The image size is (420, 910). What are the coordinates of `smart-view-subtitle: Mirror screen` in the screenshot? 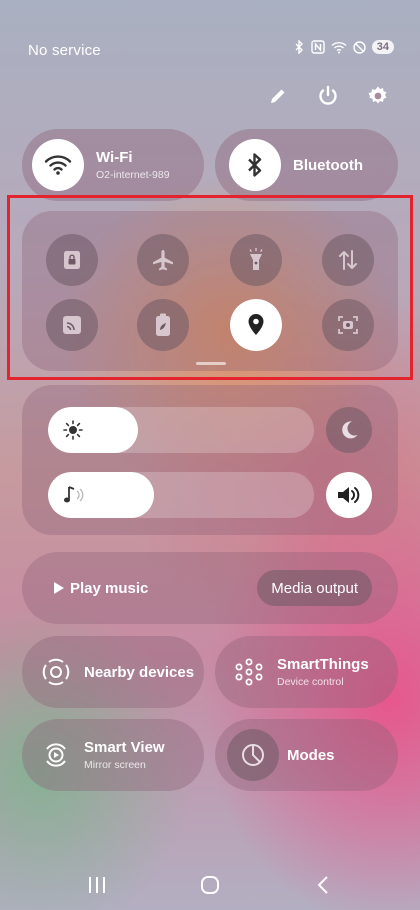 It's located at (115, 765).